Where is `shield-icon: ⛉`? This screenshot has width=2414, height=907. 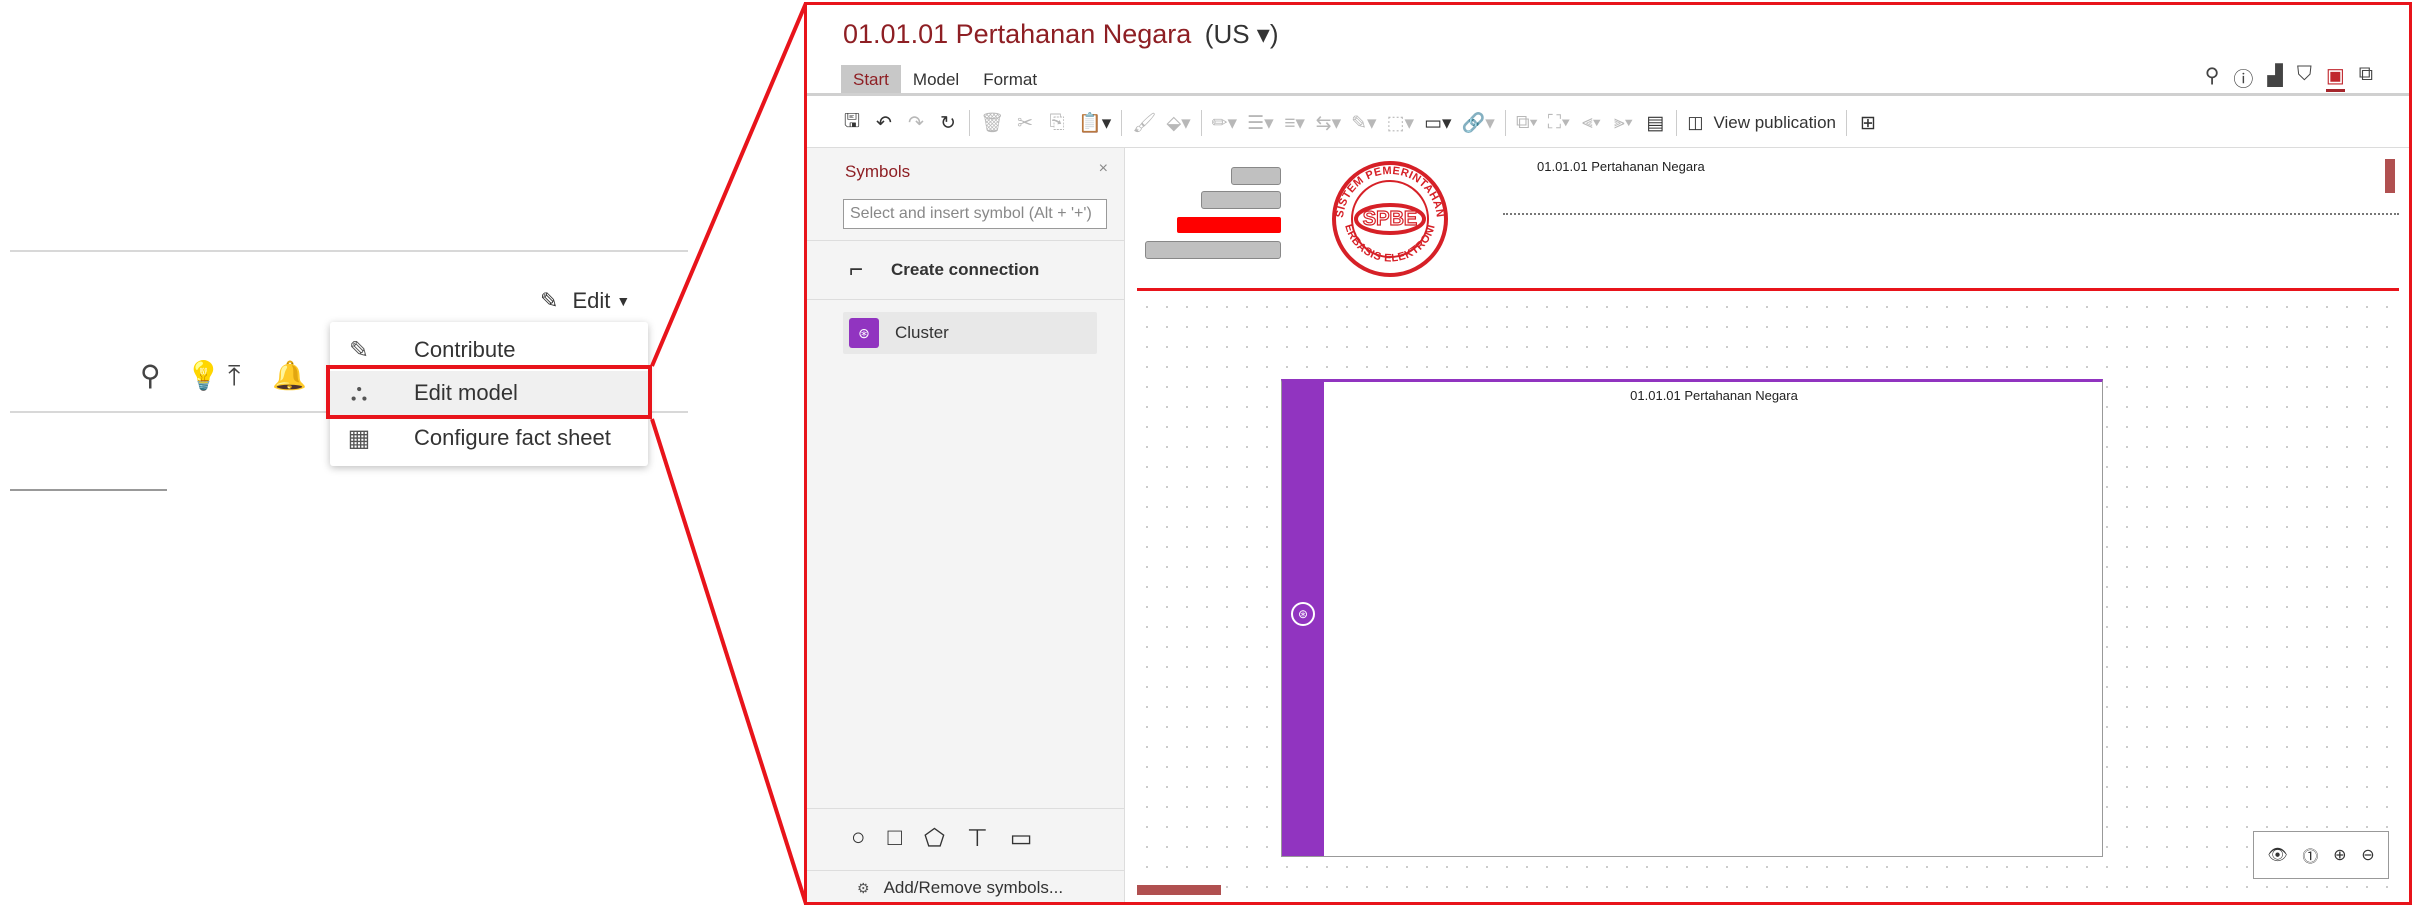
shield-icon: ⛉ is located at coordinates (2304, 77).